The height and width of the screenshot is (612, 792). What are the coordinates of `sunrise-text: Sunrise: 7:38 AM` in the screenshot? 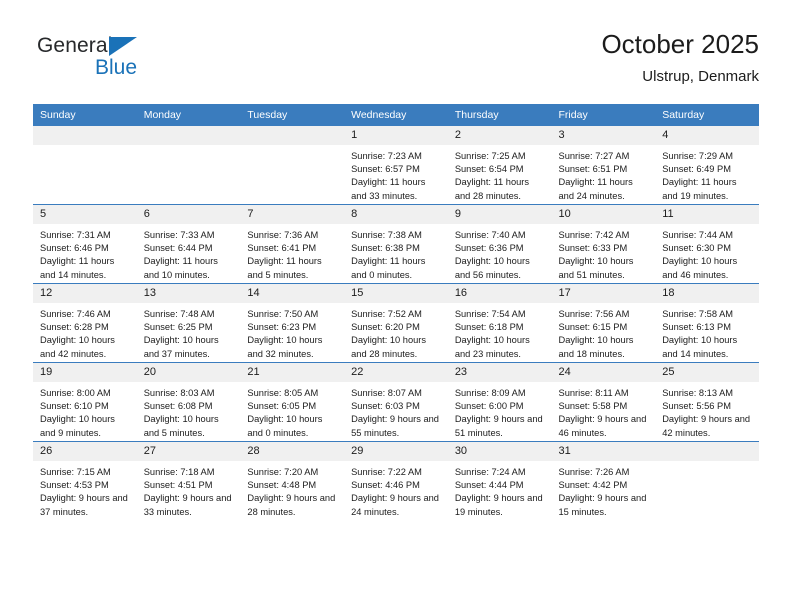 It's located at (386, 235).